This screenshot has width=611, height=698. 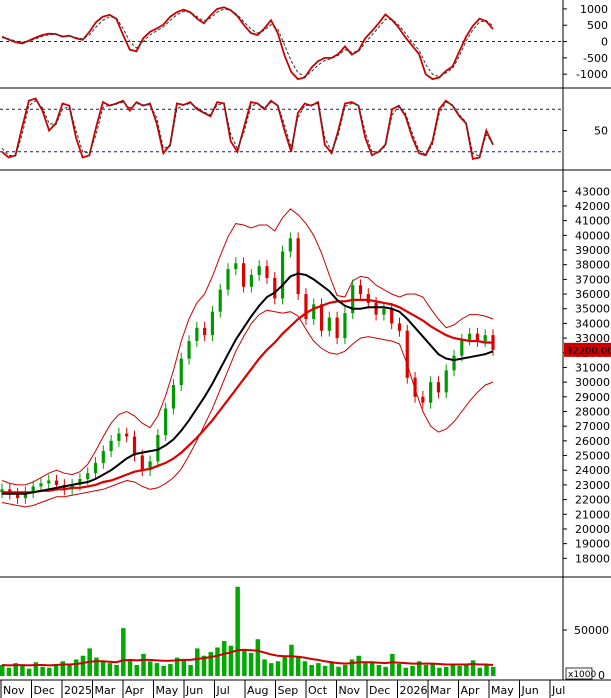 What do you see at coordinates (592, 412) in the screenshot?
I see `y-tick-label: 28000` at bounding box center [592, 412].